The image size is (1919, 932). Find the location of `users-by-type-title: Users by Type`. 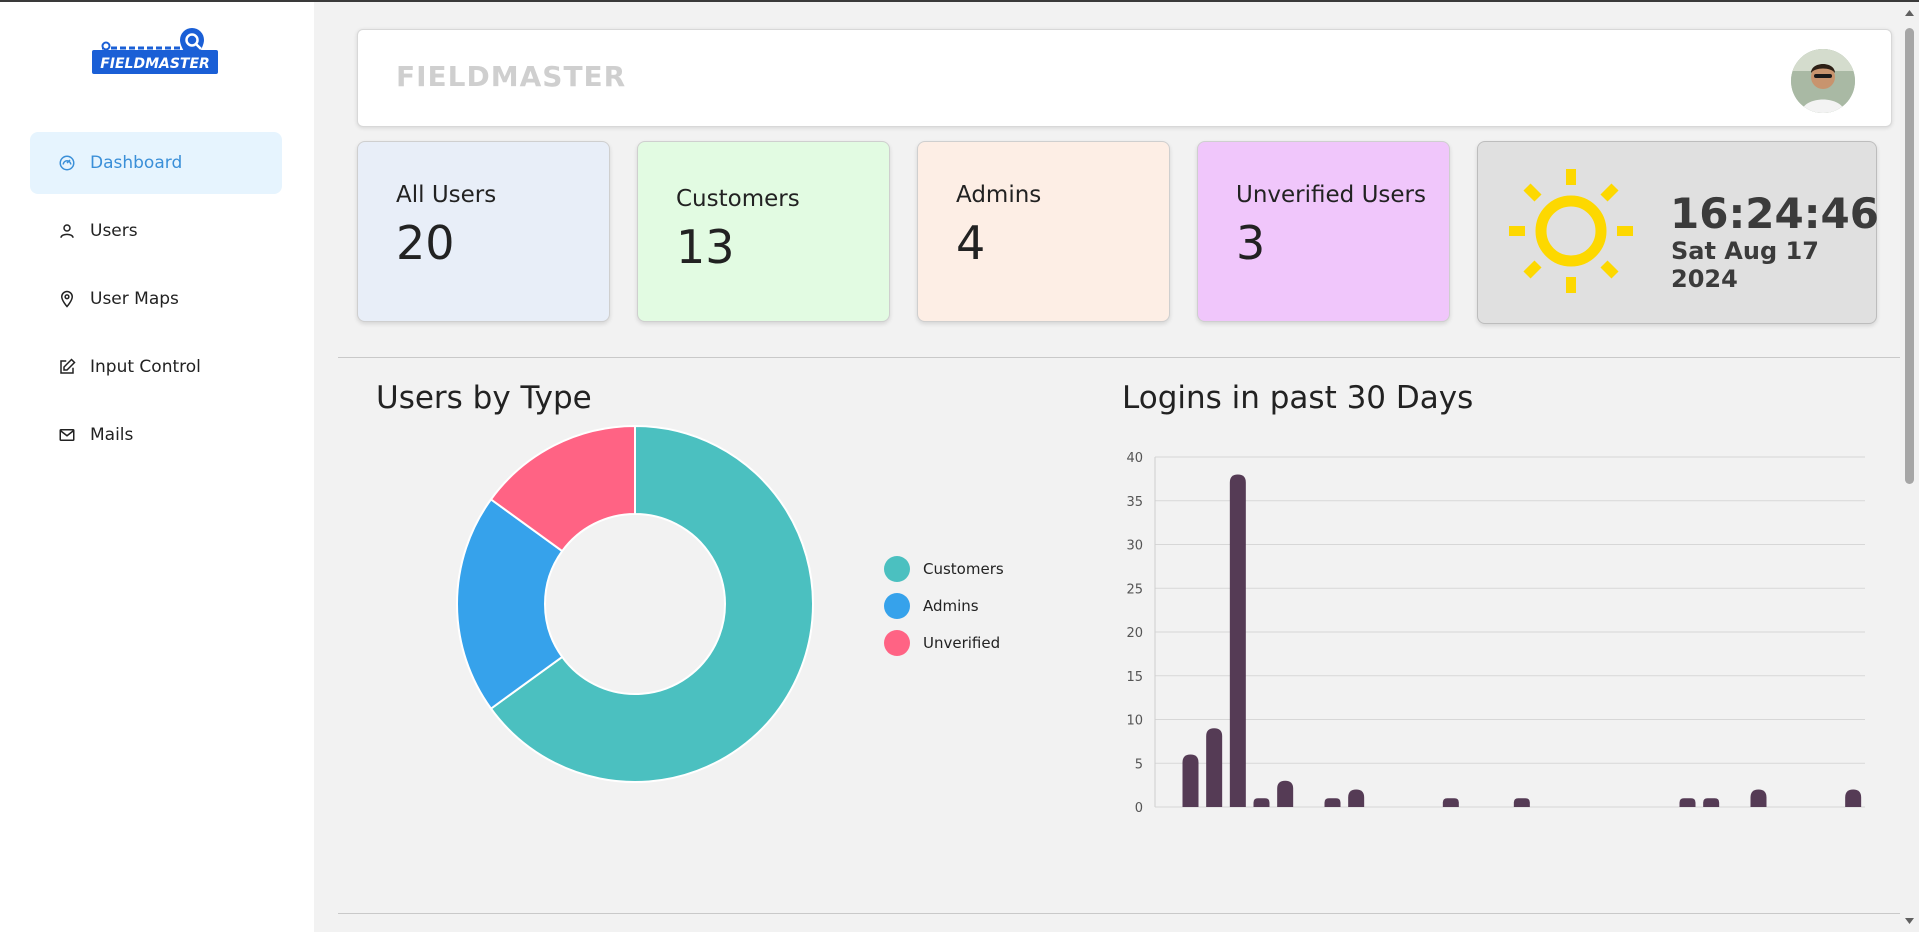

users-by-type-title: Users by Type is located at coordinates (484, 398).